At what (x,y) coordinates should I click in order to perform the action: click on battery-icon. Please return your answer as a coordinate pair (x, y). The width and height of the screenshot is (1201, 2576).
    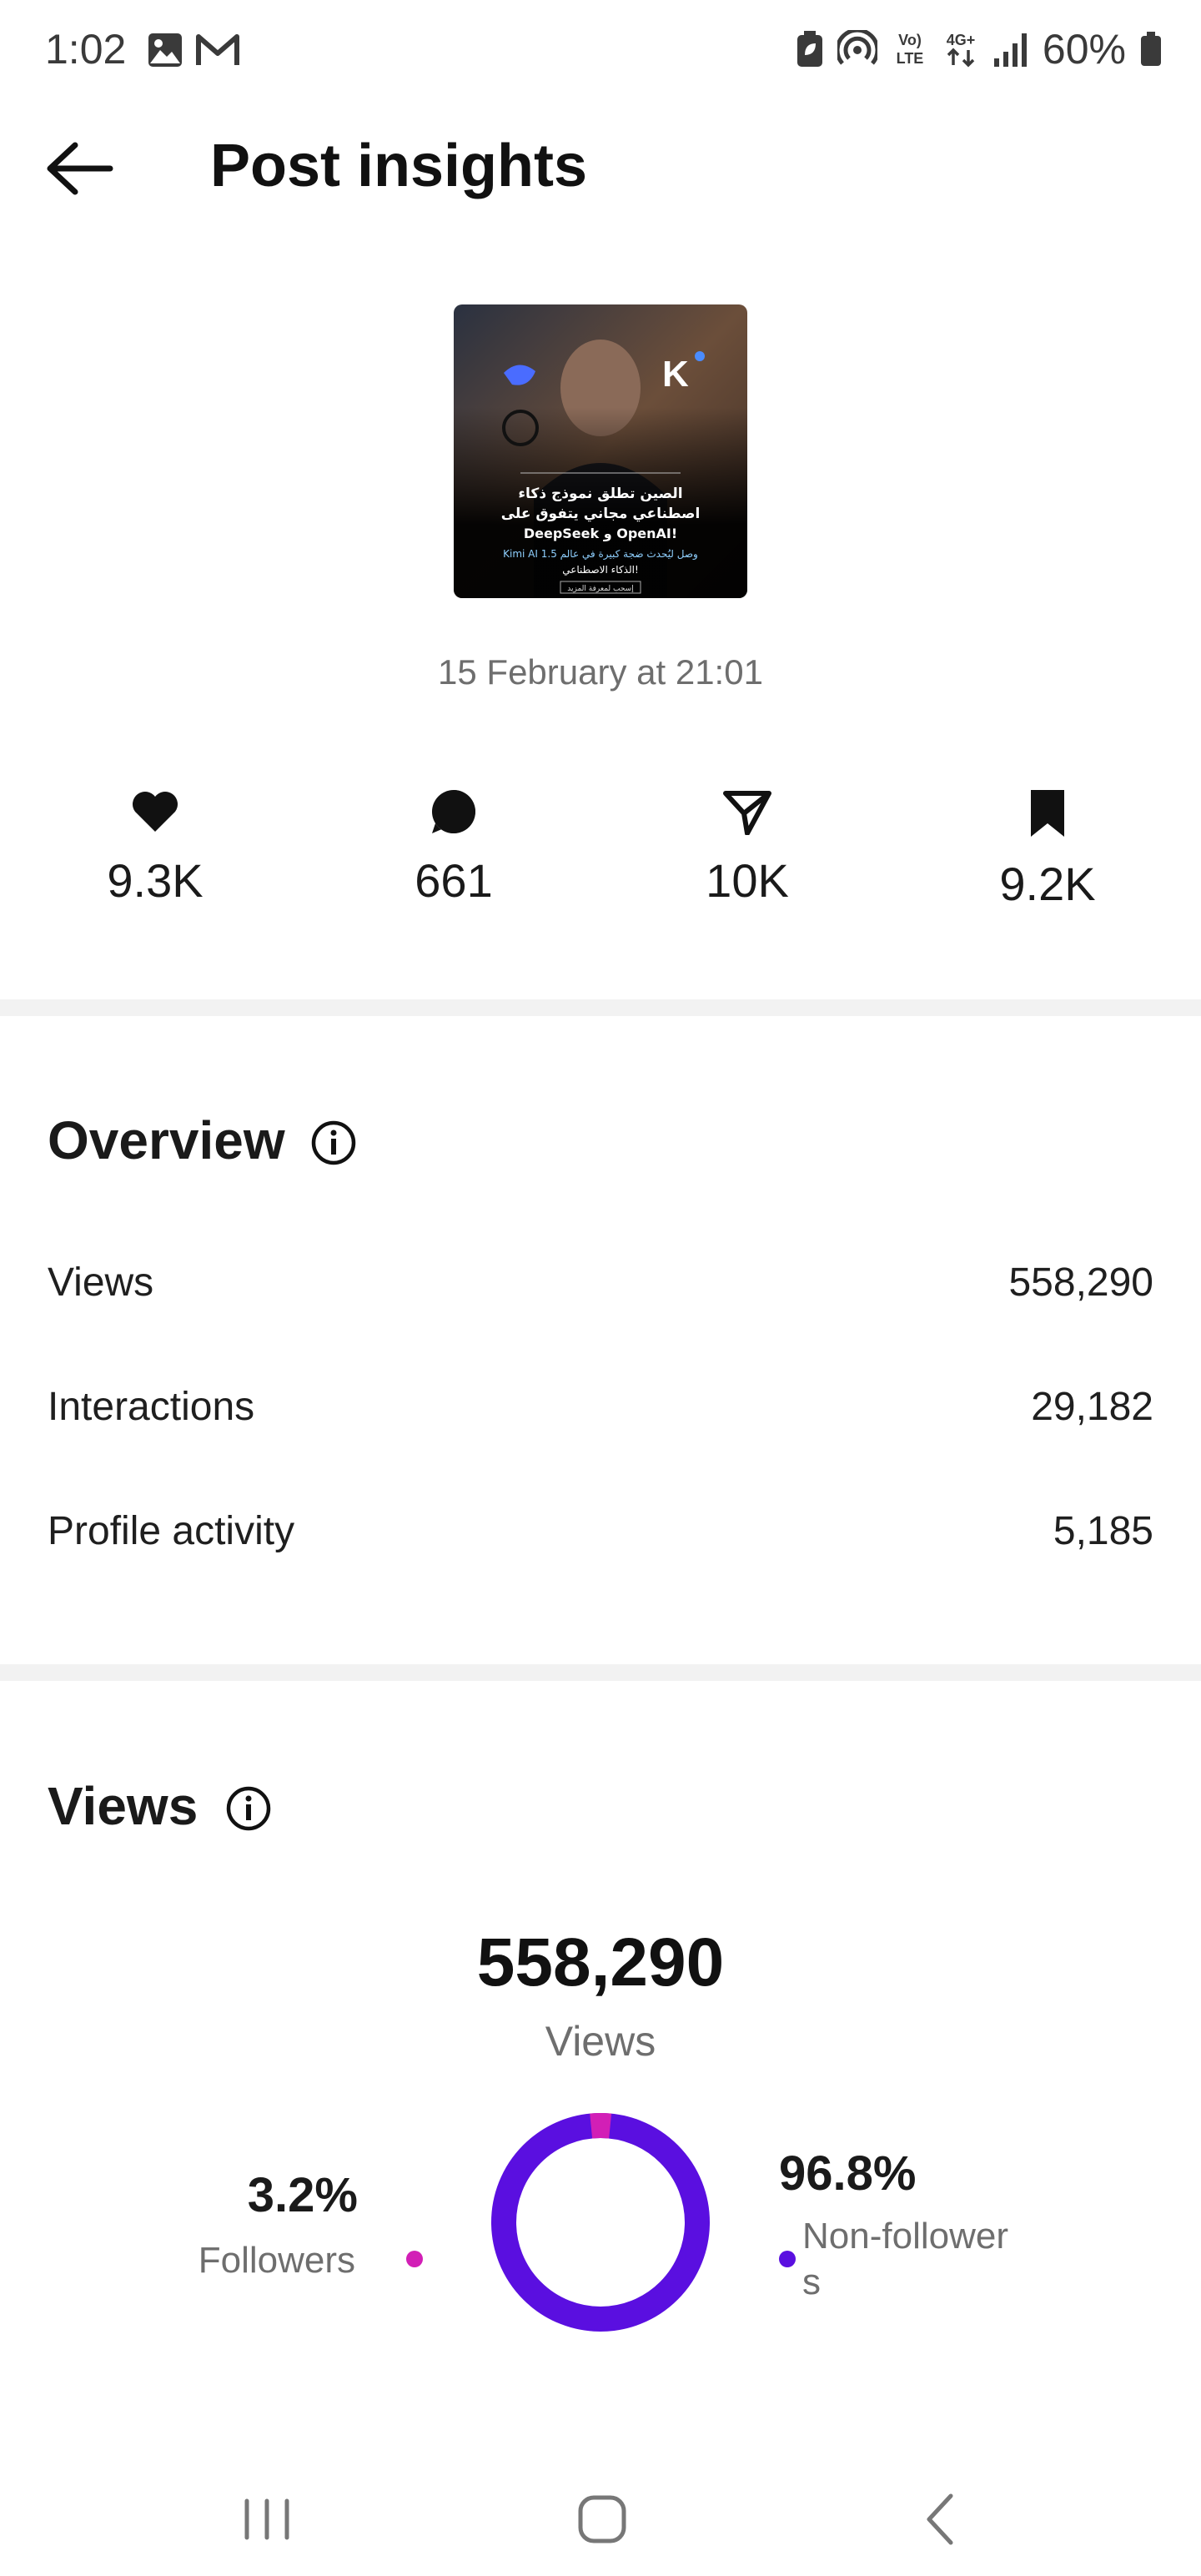
    Looking at the image, I should click on (1151, 49).